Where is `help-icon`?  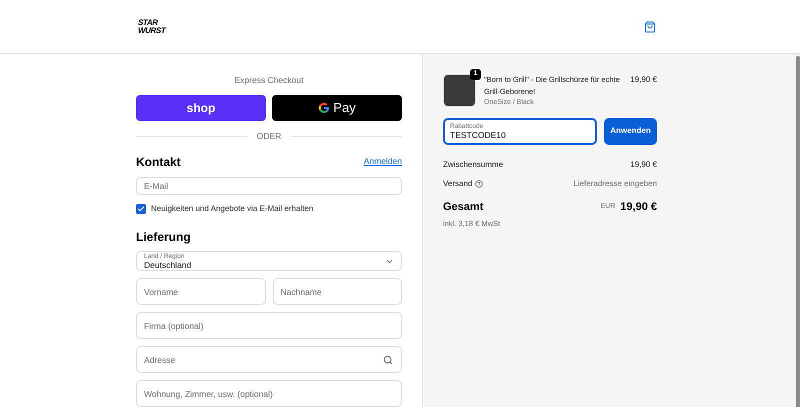
help-icon is located at coordinates (479, 184).